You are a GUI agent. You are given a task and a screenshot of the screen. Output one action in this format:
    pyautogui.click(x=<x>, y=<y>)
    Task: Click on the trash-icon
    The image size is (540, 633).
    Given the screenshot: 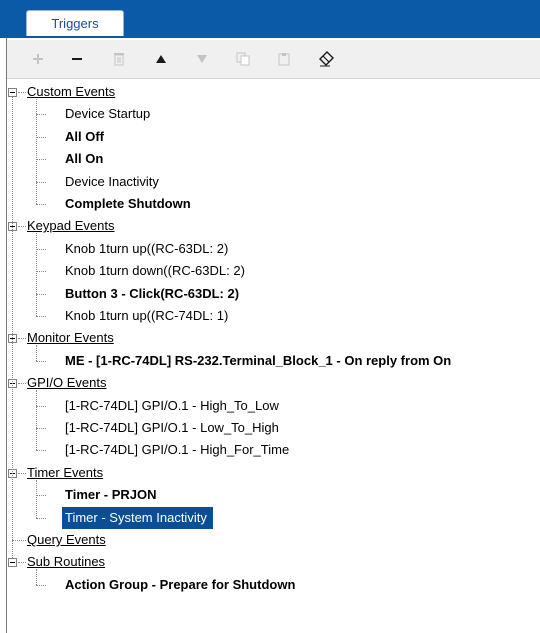 What is the action you would take?
    pyautogui.click(x=119, y=59)
    